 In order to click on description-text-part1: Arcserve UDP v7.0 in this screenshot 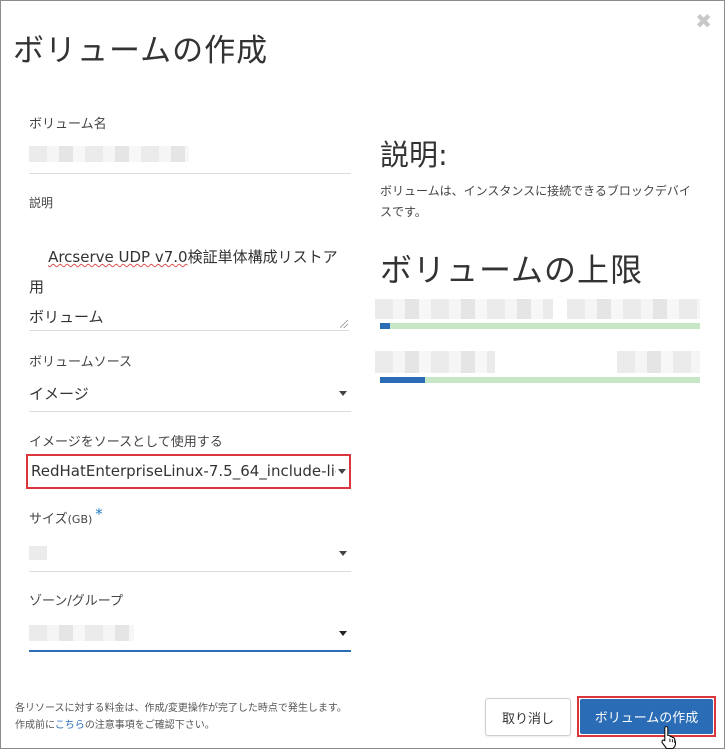, I will do `click(118, 257)`.